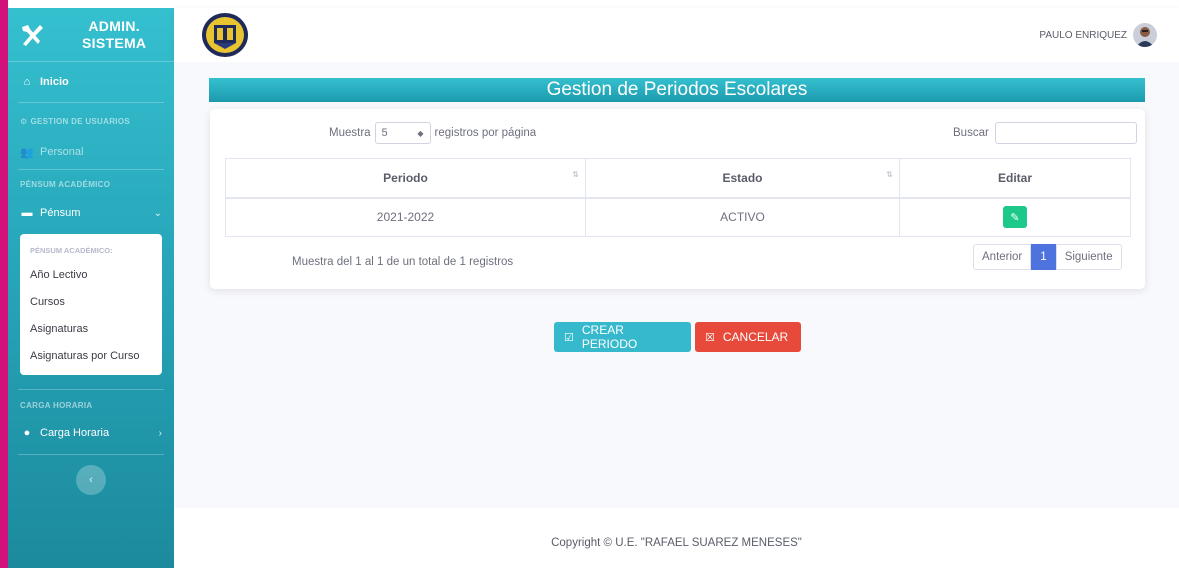 The height and width of the screenshot is (568, 1179). I want to click on close-icon: ☒, so click(710, 337).